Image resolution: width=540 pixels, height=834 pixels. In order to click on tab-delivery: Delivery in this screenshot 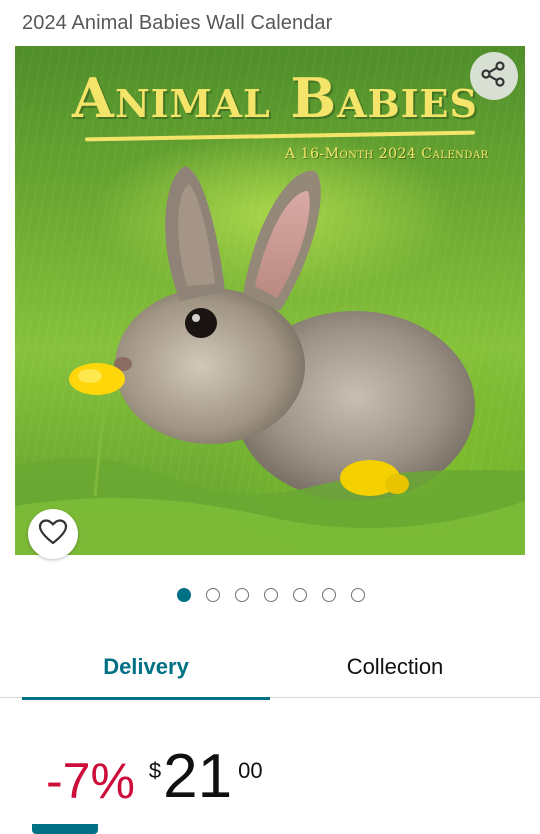, I will do `click(146, 668)`.